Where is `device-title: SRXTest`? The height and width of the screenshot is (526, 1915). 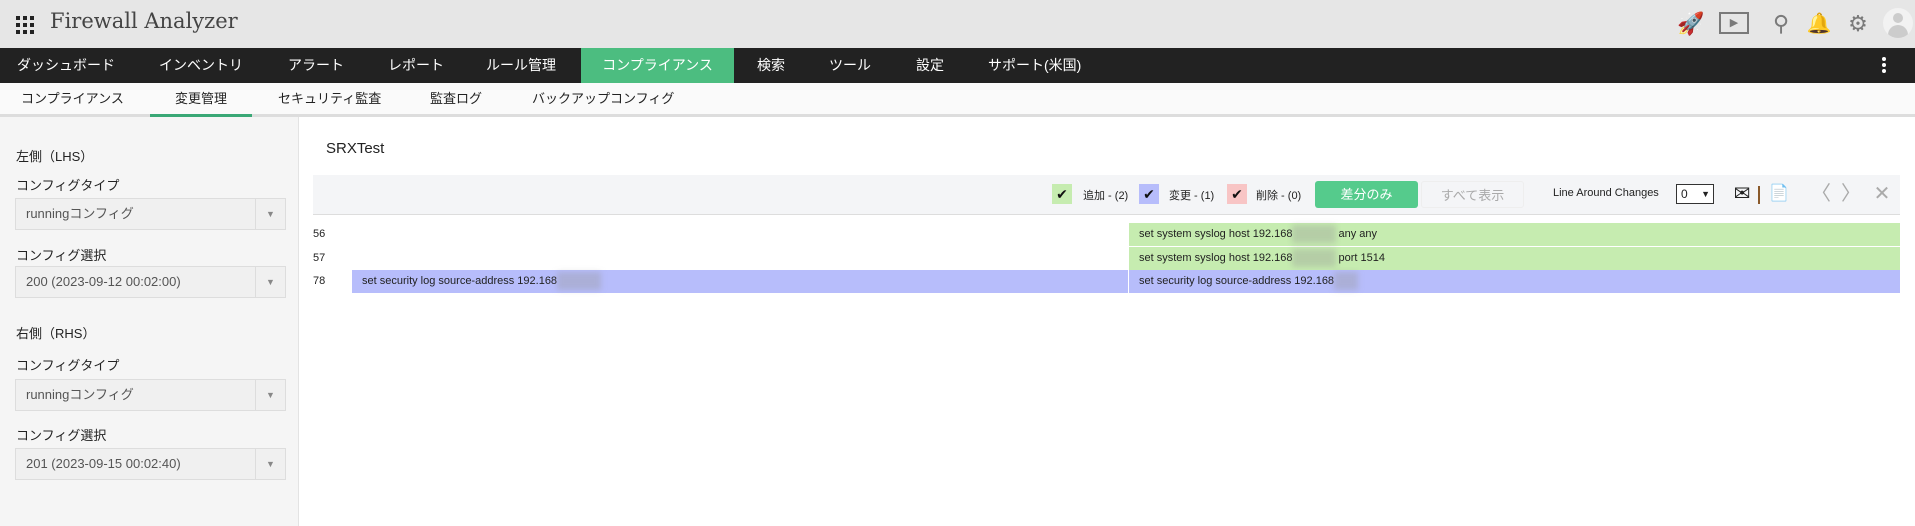 device-title: SRXTest is located at coordinates (355, 148).